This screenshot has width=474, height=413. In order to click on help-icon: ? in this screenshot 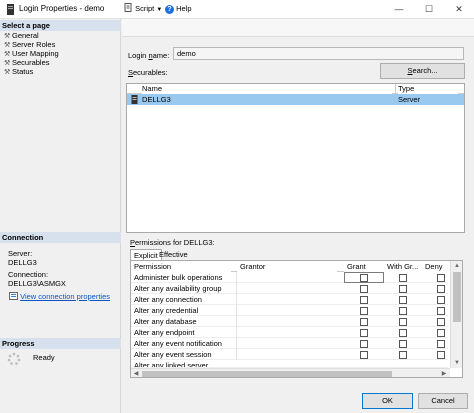, I will do `click(169, 9)`.